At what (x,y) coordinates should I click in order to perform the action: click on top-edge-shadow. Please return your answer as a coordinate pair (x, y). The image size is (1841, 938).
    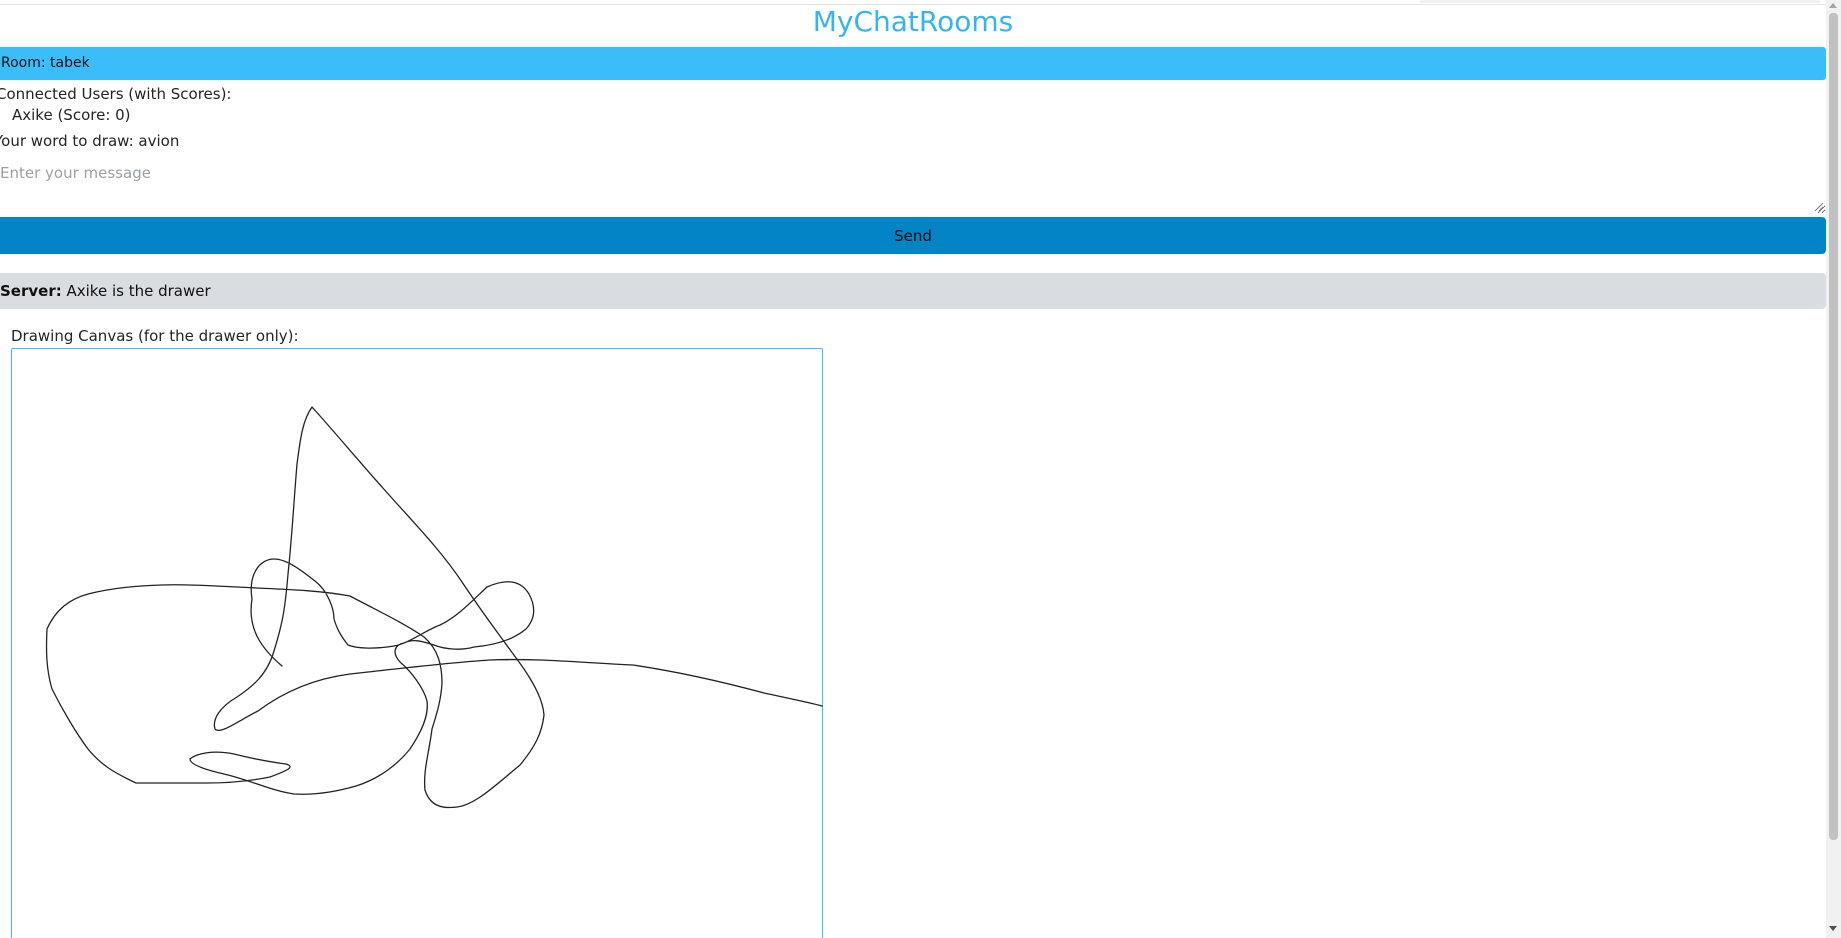
    Looking at the image, I should click on (1620, 1).